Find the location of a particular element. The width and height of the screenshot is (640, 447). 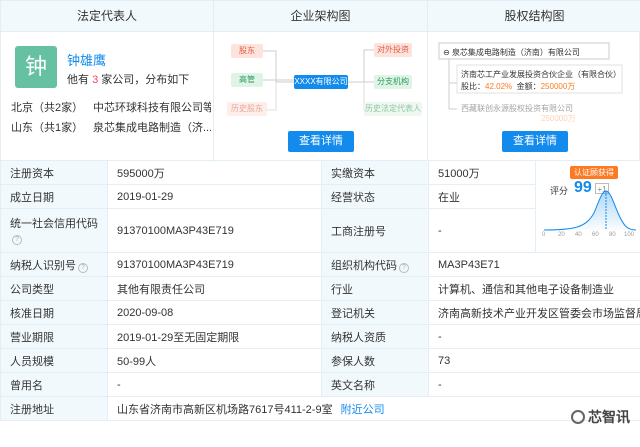

field-value: 51000万 is located at coordinates (482, 172).